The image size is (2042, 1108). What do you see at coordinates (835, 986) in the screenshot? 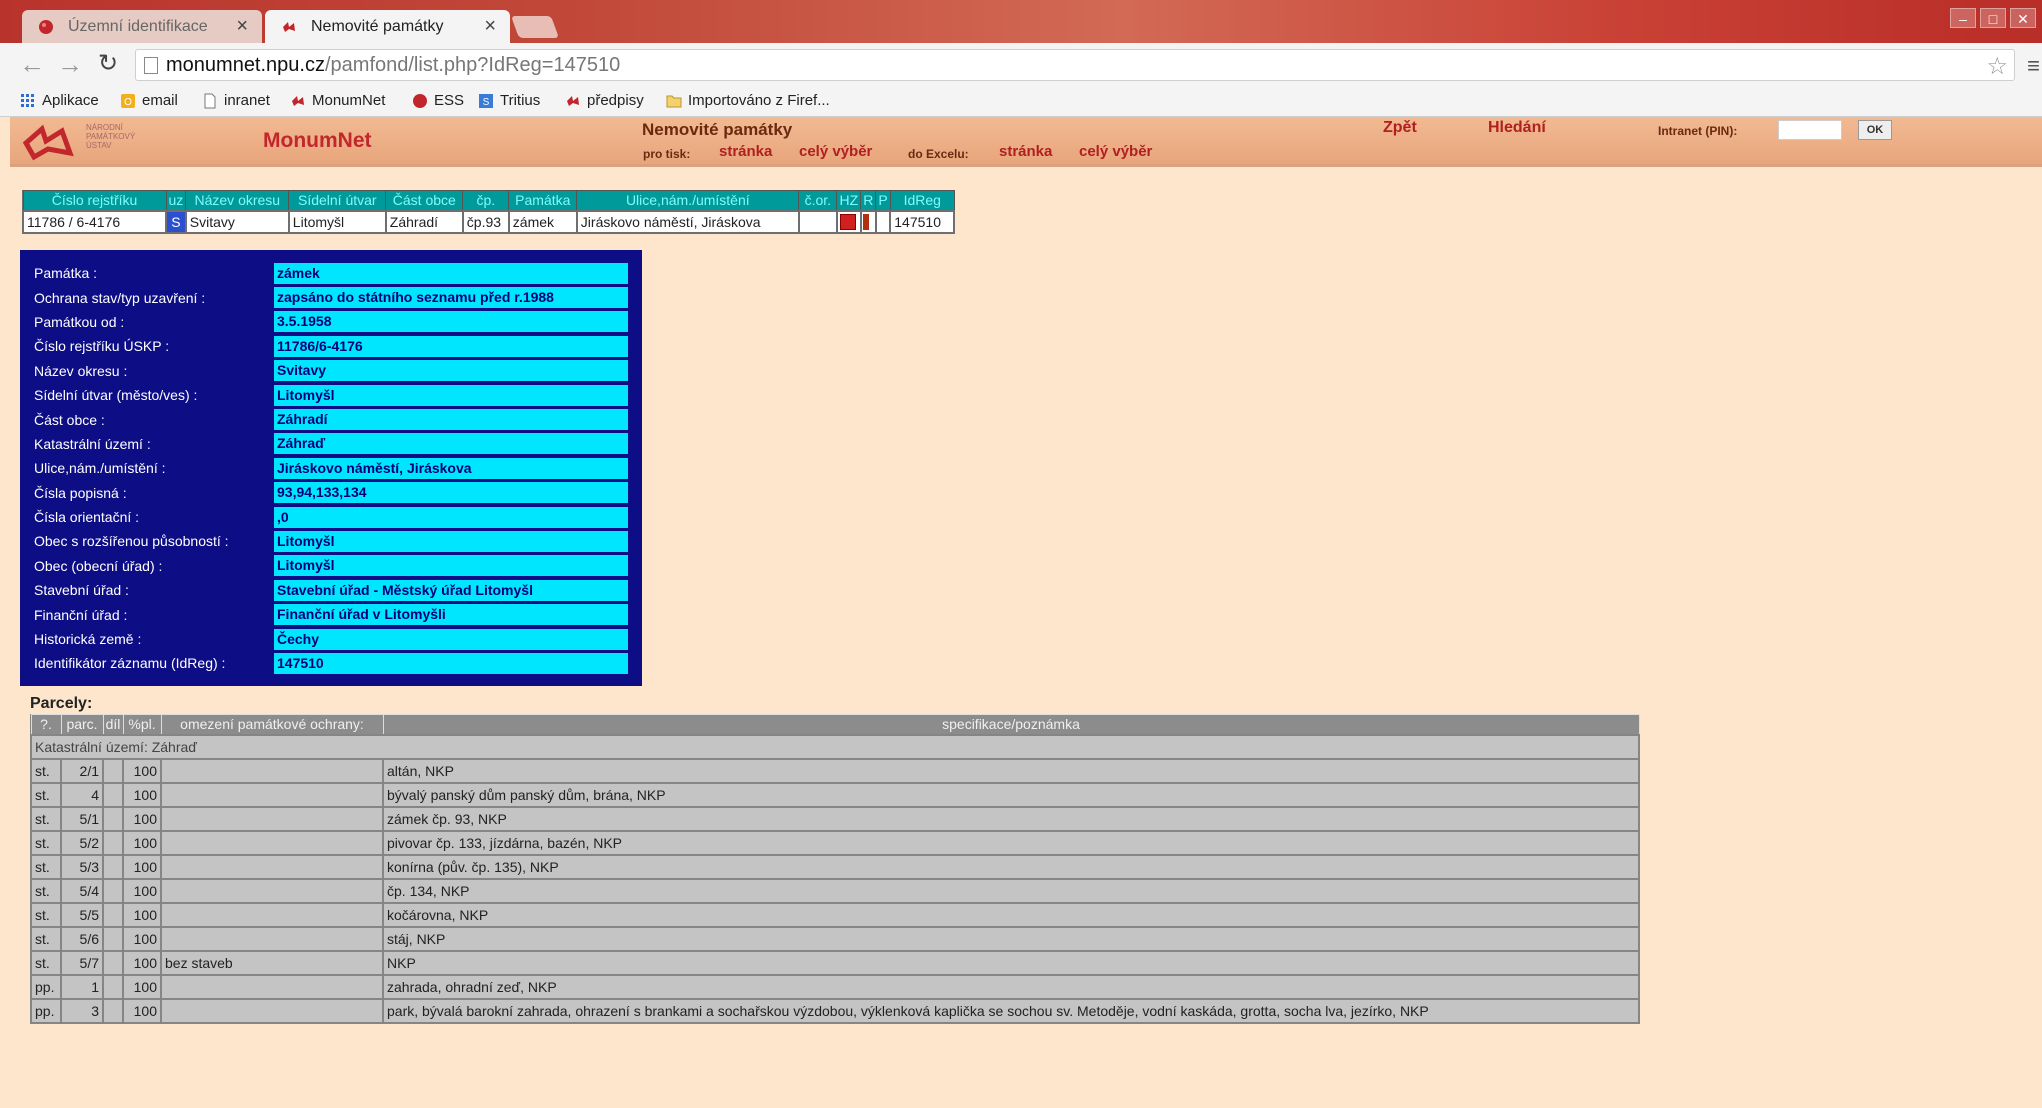
I see `parcel-row: pp. 1 100 zahrada, ohradní zeď, NKP` at bounding box center [835, 986].